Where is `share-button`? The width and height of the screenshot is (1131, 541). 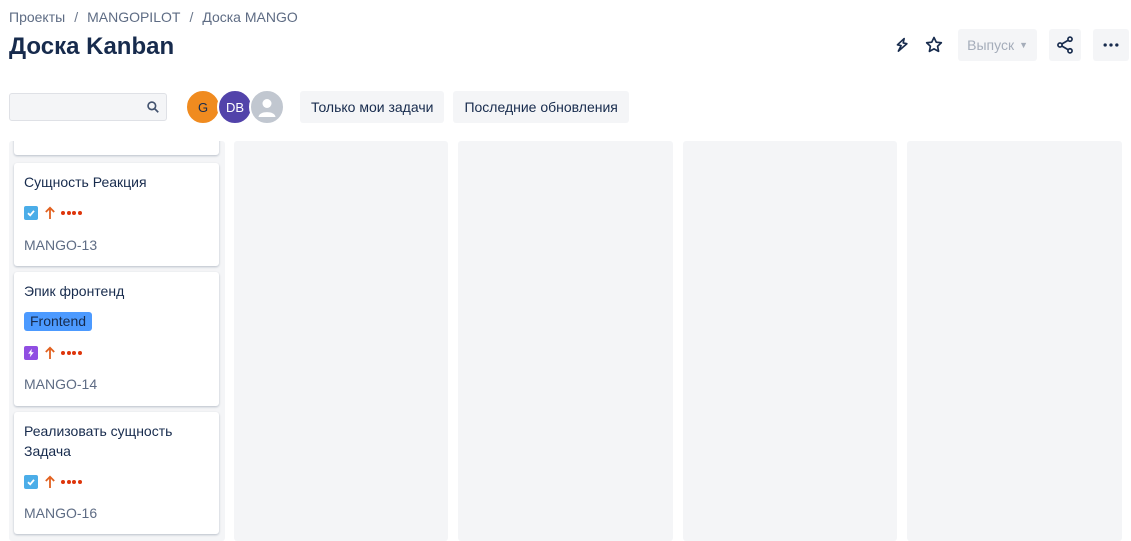
share-button is located at coordinates (1065, 45).